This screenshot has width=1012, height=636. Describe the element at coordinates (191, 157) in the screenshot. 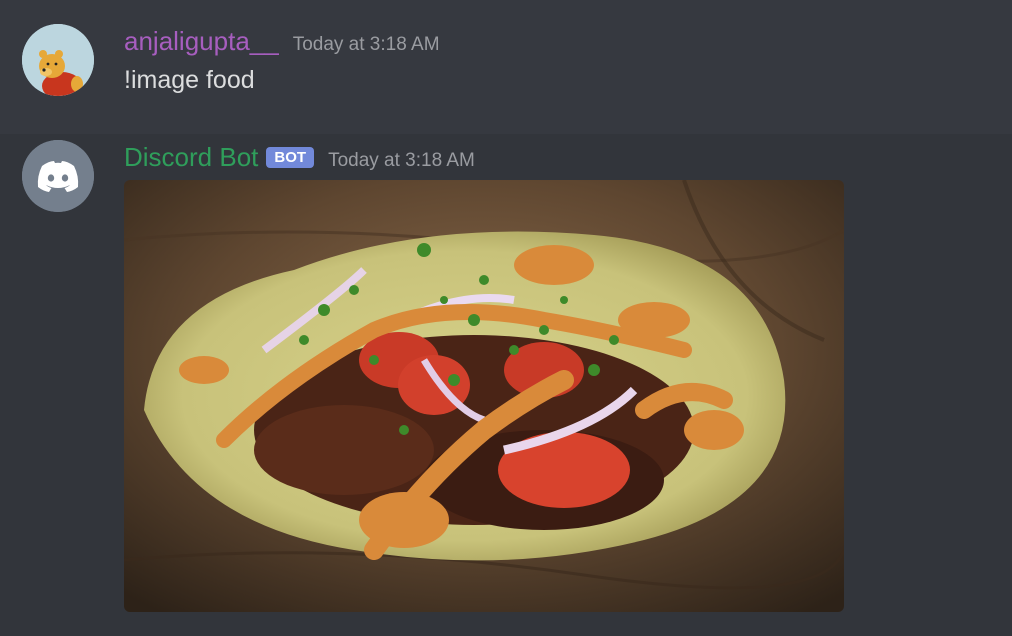

I see `username: Discord Bot` at that location.